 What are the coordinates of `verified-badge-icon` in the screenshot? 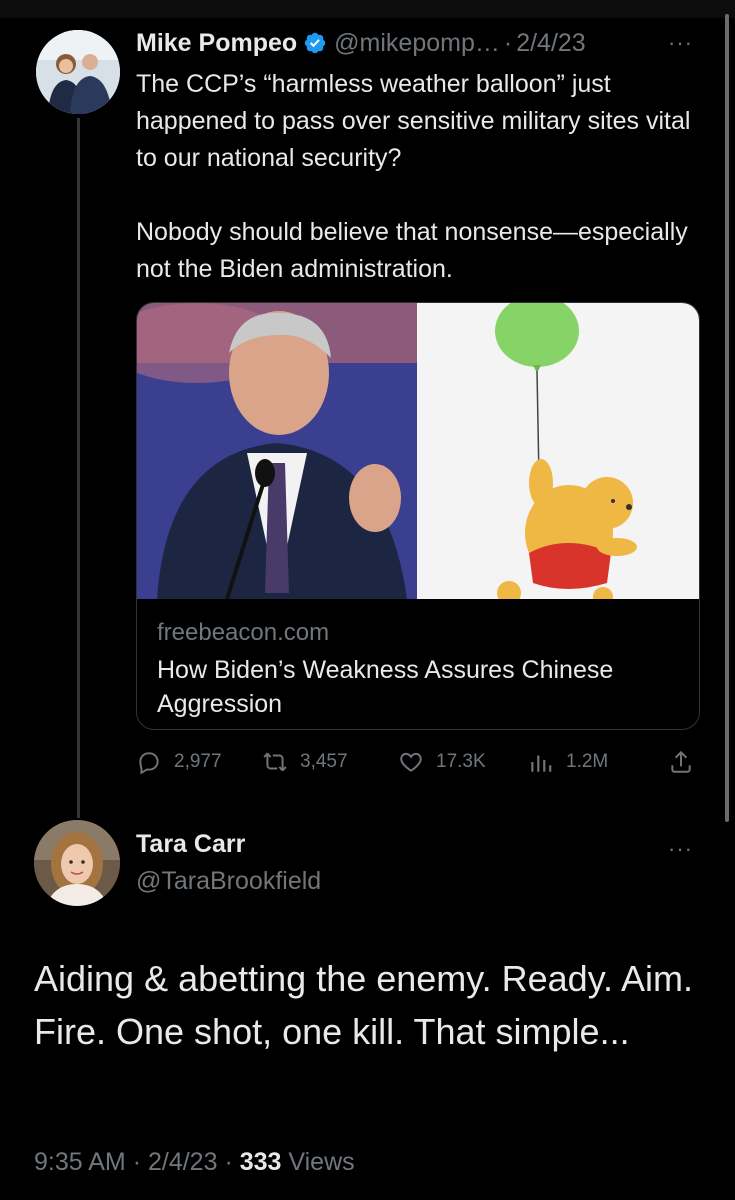 It's located at (315, 43).